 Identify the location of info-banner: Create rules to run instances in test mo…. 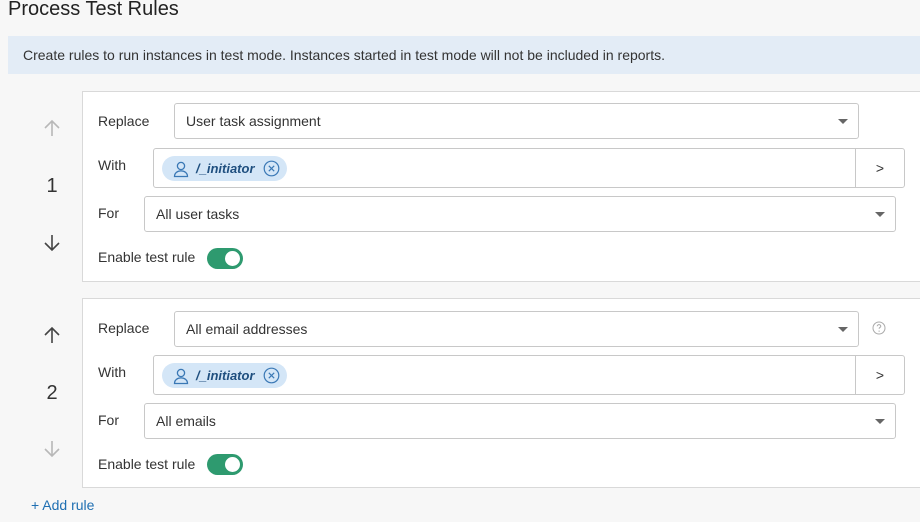
(464, 55).